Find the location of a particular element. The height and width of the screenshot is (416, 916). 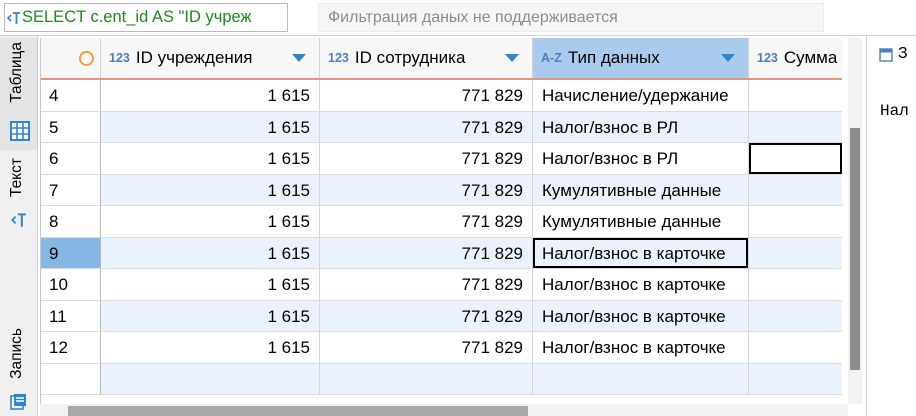

filter-input: Фильтрация даных не поддерживается is located at coordinates (571, 17).